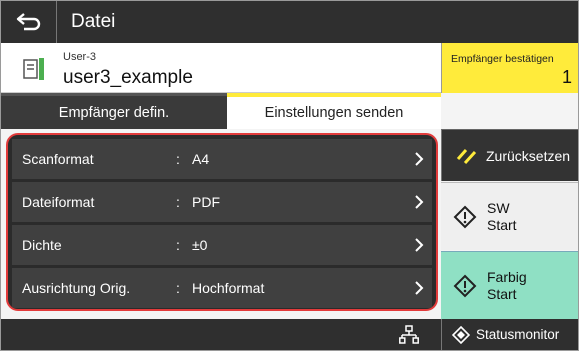  Describe the element at coordinates (222, 245) in the screenshot. I see `setting-row-density: Dichte : ±0` at that location.